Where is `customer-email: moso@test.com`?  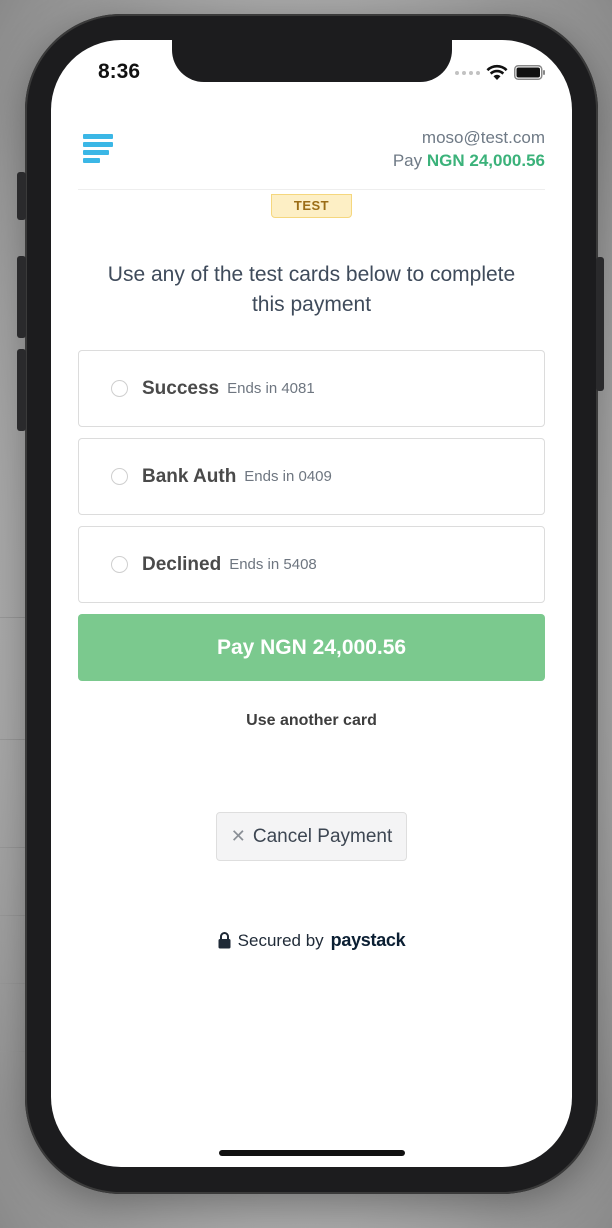 customer-email: moso@test.com is located at coordinates (483, 137).